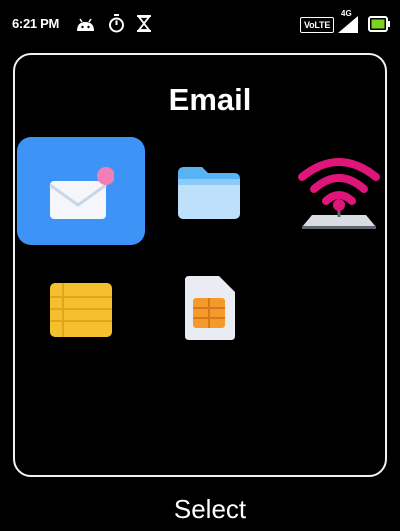  I want to click on folder-icon, so click(209, 193).